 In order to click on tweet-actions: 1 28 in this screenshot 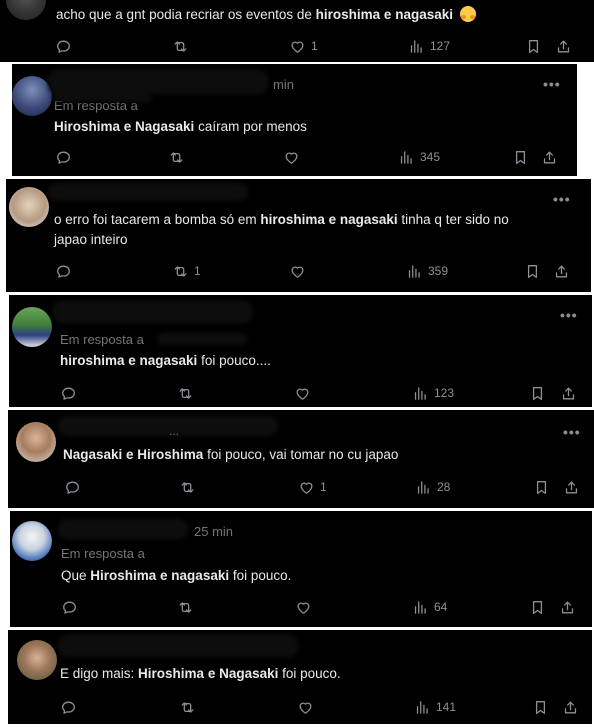, I will do `click(301, 487)`.